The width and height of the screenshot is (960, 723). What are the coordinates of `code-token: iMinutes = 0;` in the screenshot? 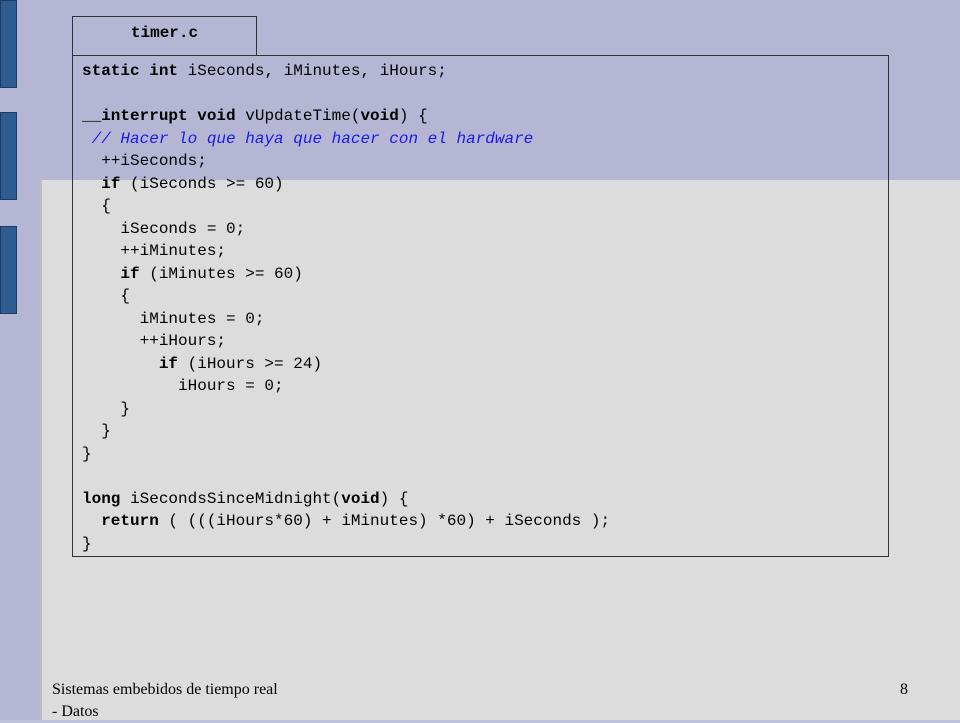 It's located at (173, 318).